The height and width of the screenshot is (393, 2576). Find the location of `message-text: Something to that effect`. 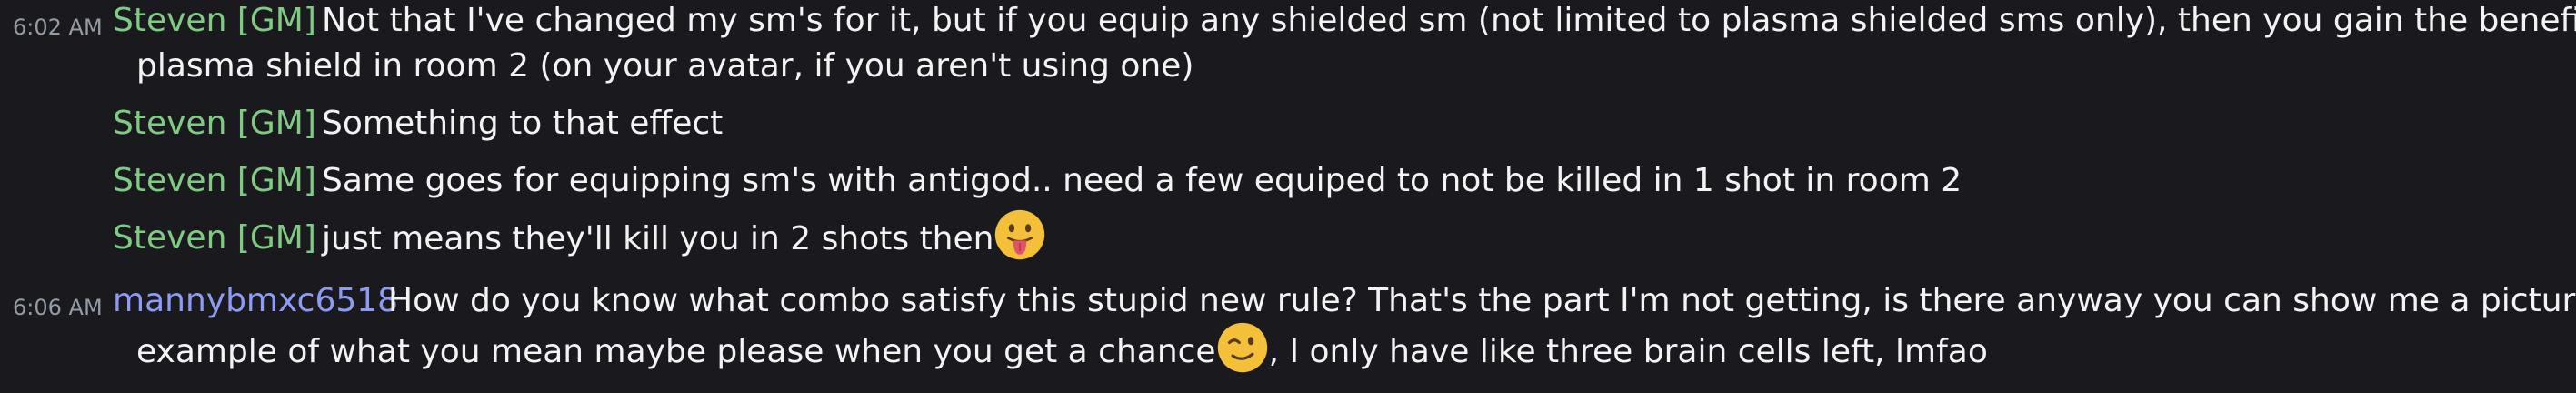

message-text: Something to that effect is located at coordinates (523, 124).